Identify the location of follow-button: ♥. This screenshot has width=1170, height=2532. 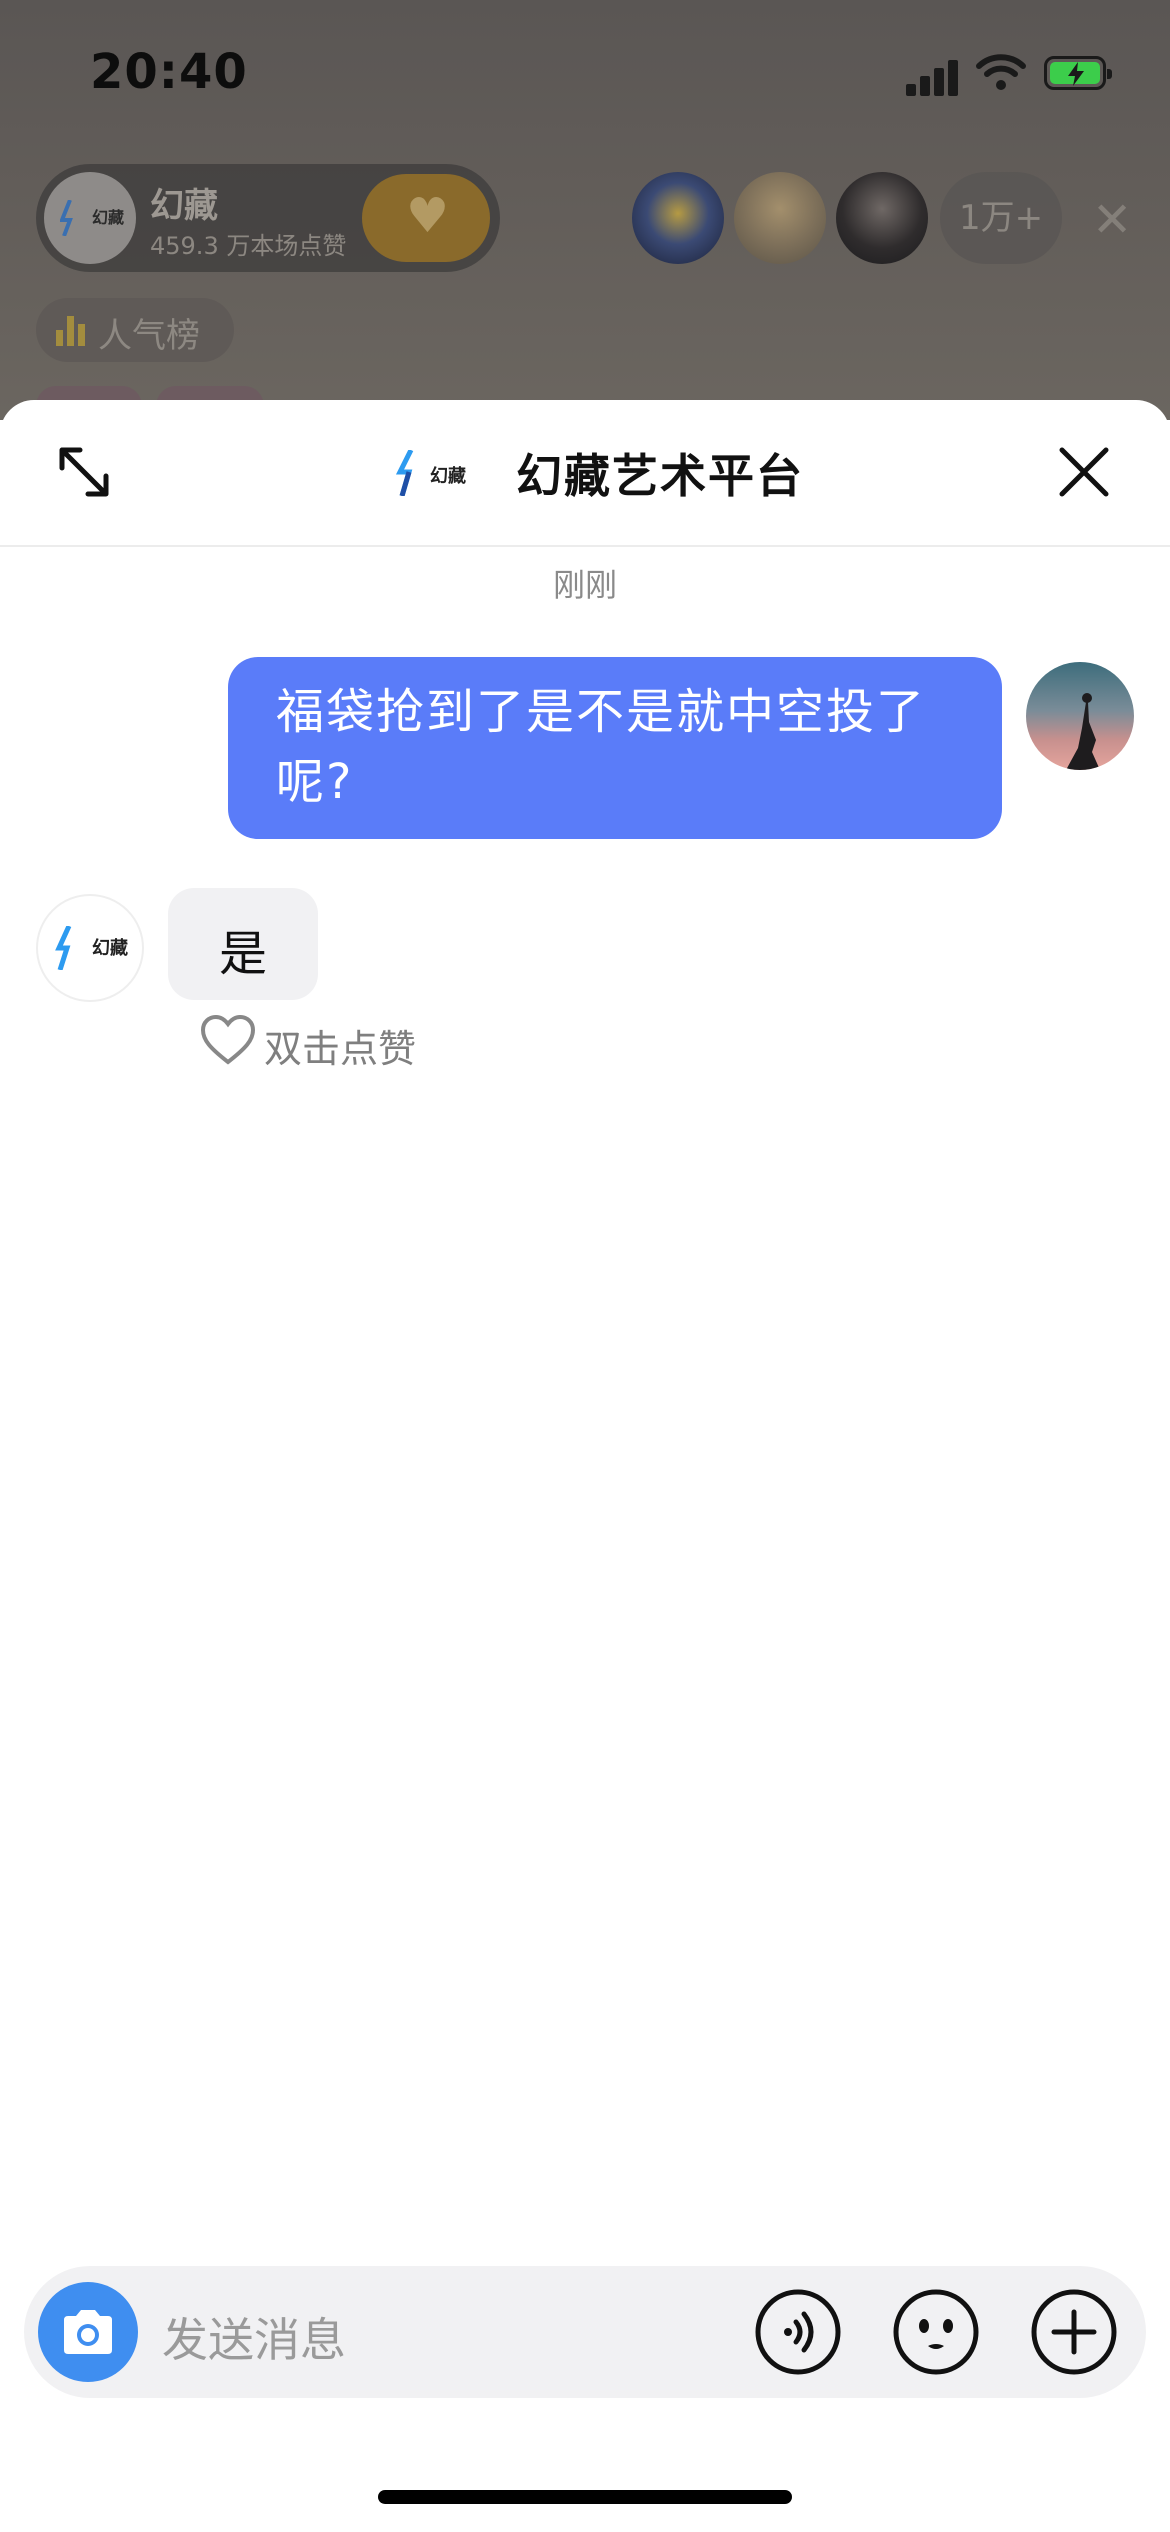
(426, 218).